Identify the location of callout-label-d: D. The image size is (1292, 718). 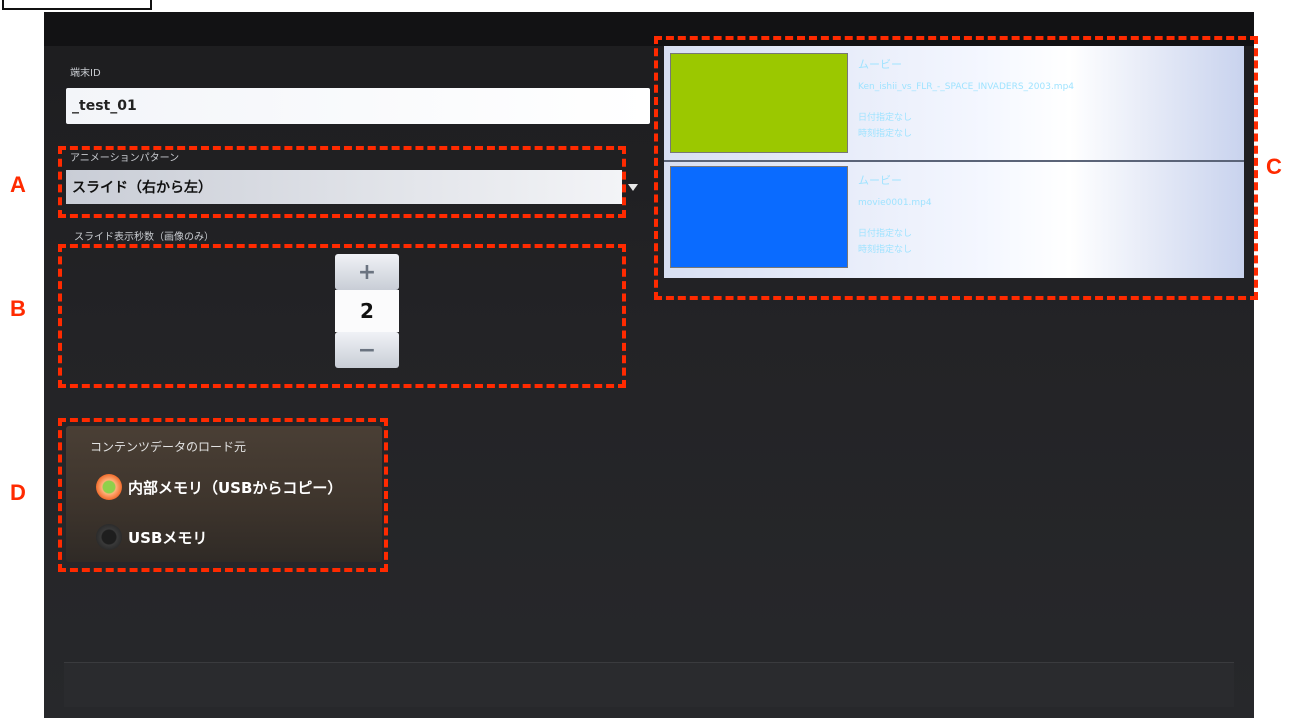
(18, 492).